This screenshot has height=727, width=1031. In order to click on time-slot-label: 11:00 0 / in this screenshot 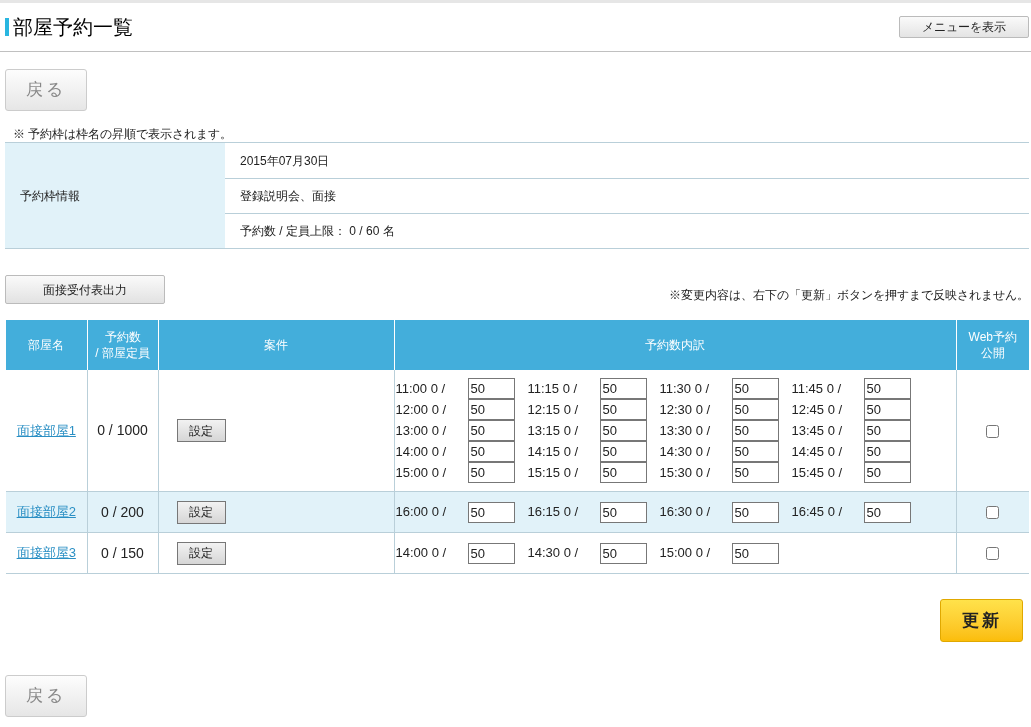, I will do `click(421, 388)`.